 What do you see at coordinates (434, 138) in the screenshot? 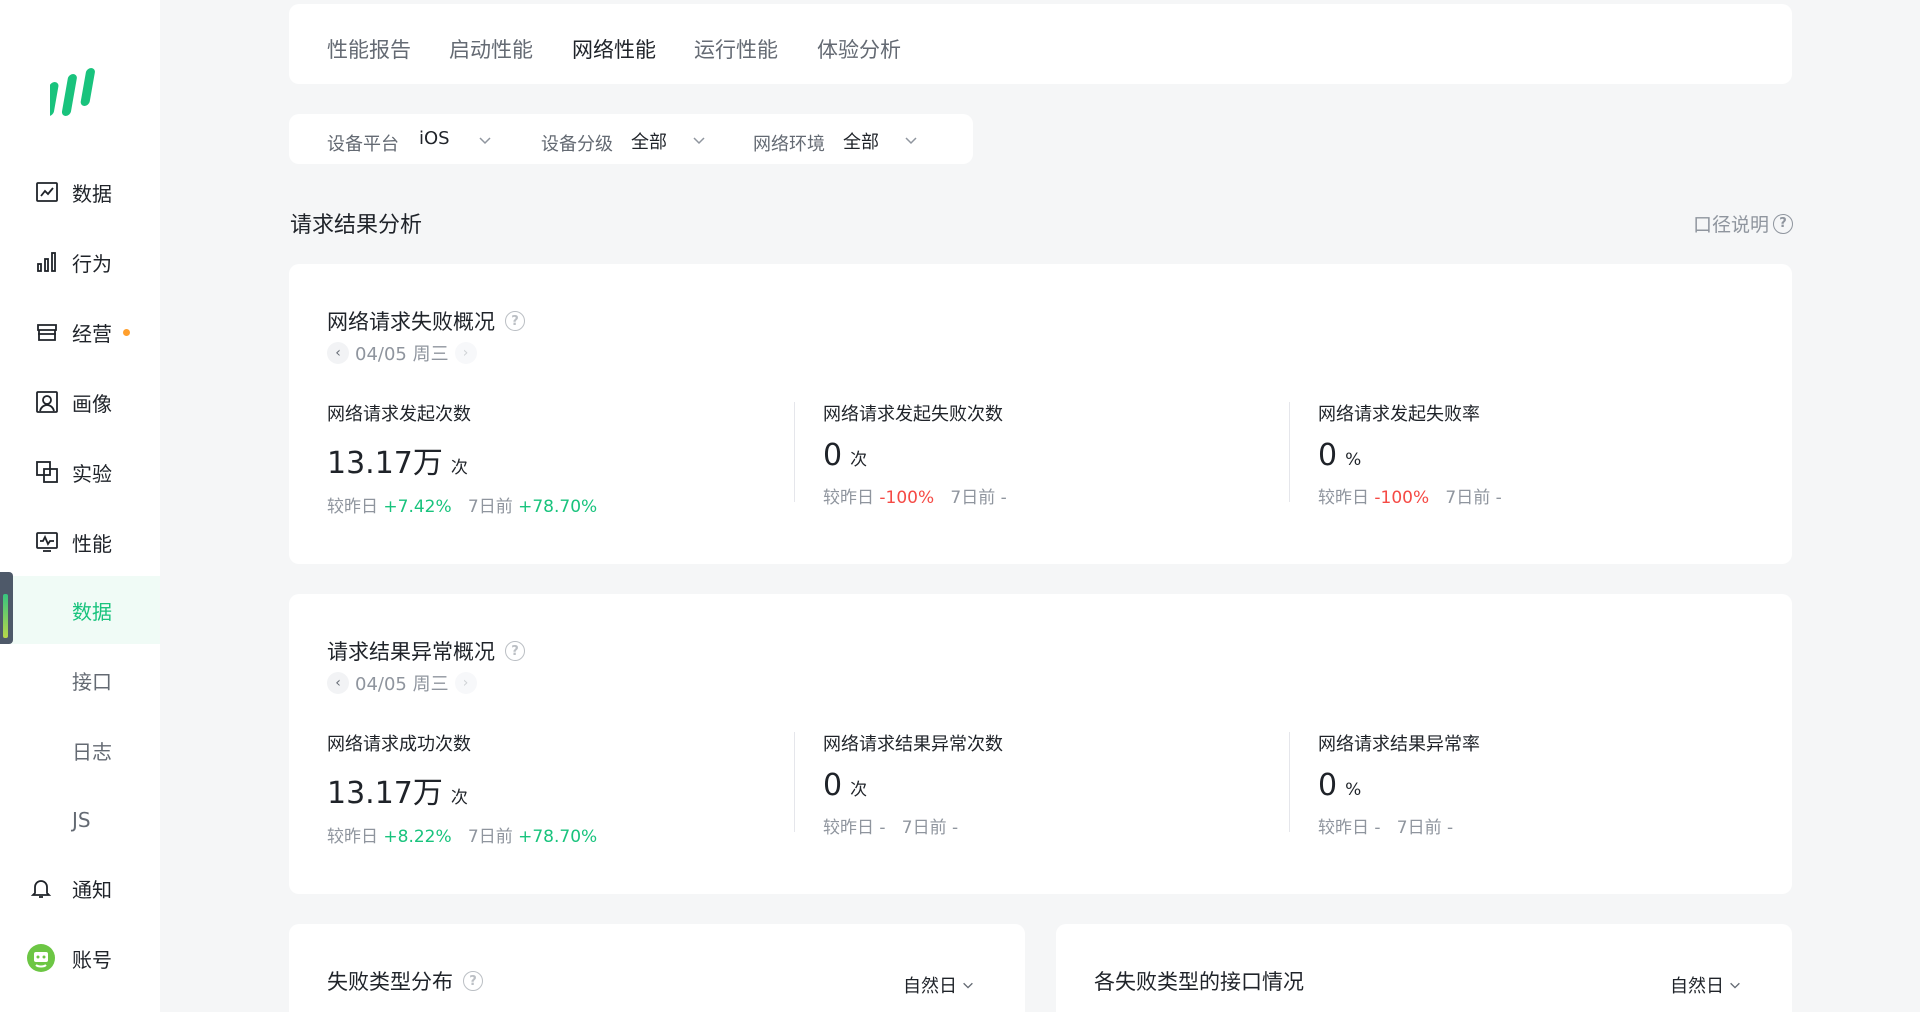
I see `filter-platform-select: iOS` at bounding box center [434, 138].